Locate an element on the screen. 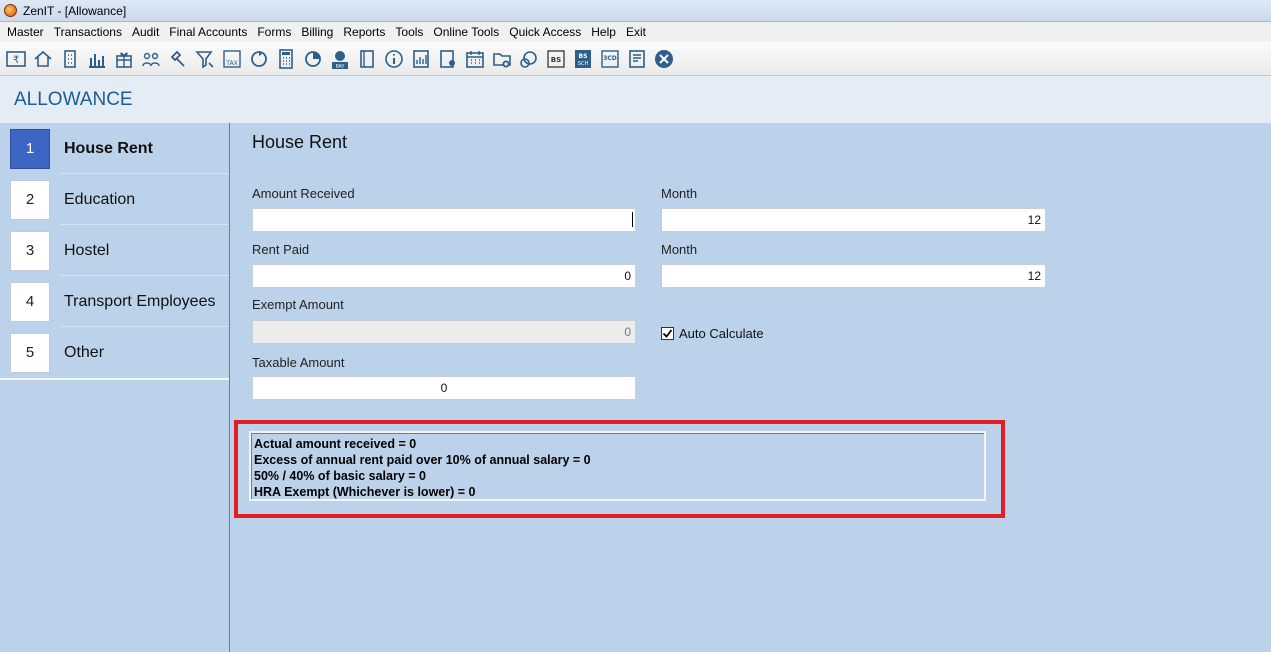  menu-forms: Forms is located at coordinates (274, 32).